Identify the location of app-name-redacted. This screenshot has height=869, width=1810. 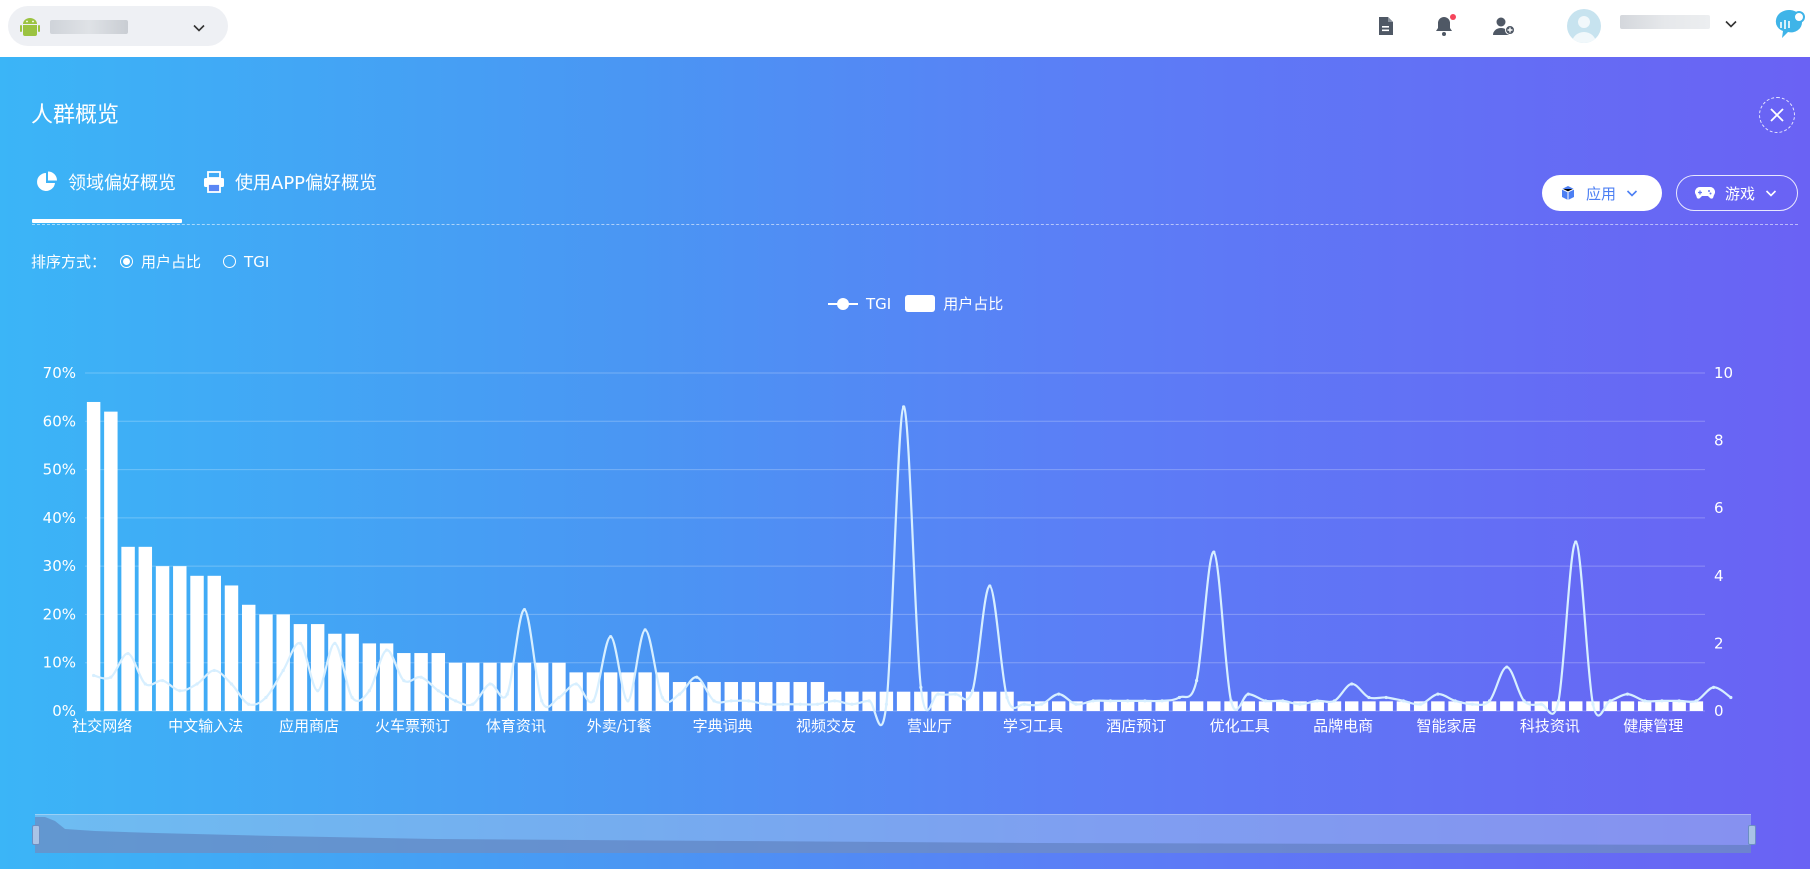
(89, 27).